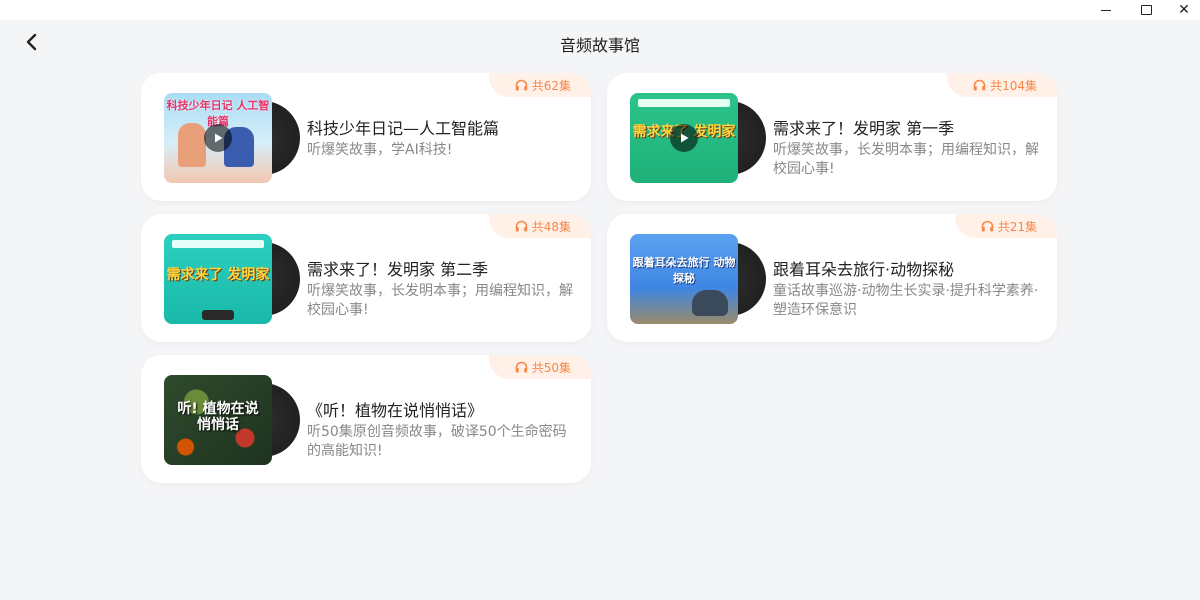 This screenshot has width=1200, height=600. Describe the element at coordinates (218, 275) in the screenshot. I see `cover-title: 需求来了 发明家` at that location.